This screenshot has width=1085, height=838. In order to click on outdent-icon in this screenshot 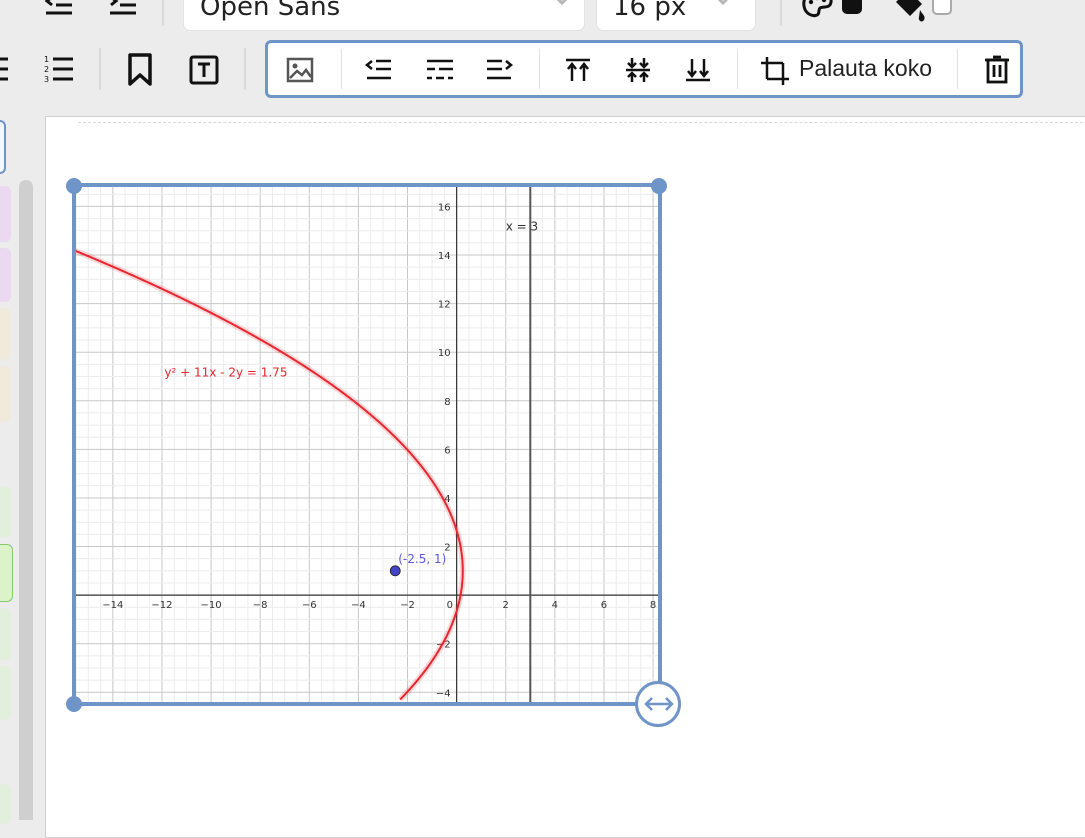, I will do `click(59, 10)`.